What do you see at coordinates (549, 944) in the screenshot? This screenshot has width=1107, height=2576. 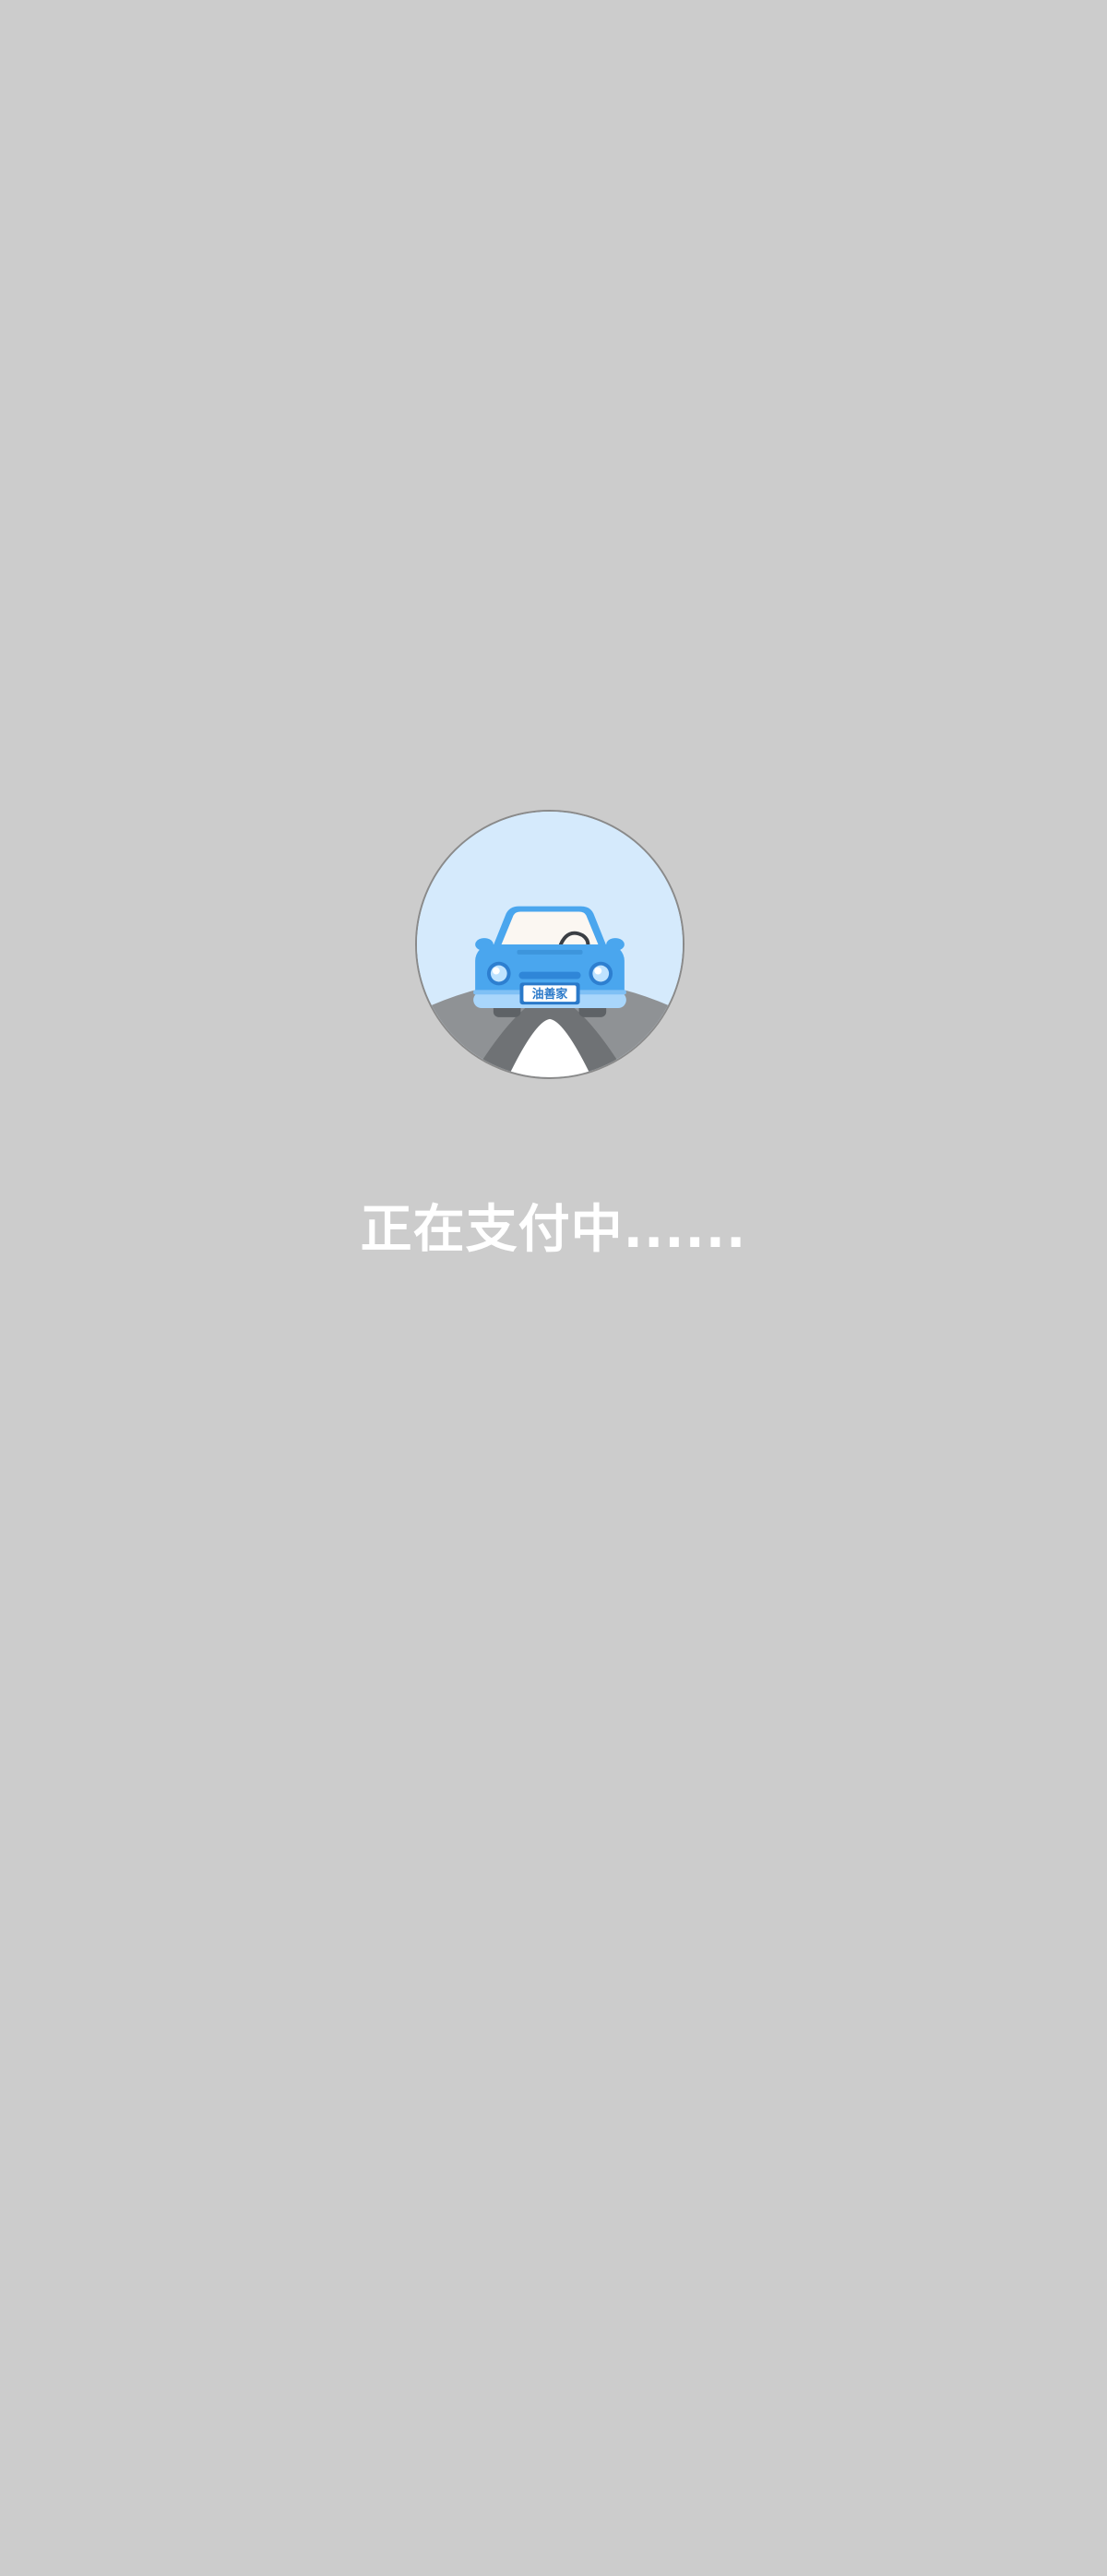 I see `loading-illustration: 油善家` at bounding box center [549, 944].